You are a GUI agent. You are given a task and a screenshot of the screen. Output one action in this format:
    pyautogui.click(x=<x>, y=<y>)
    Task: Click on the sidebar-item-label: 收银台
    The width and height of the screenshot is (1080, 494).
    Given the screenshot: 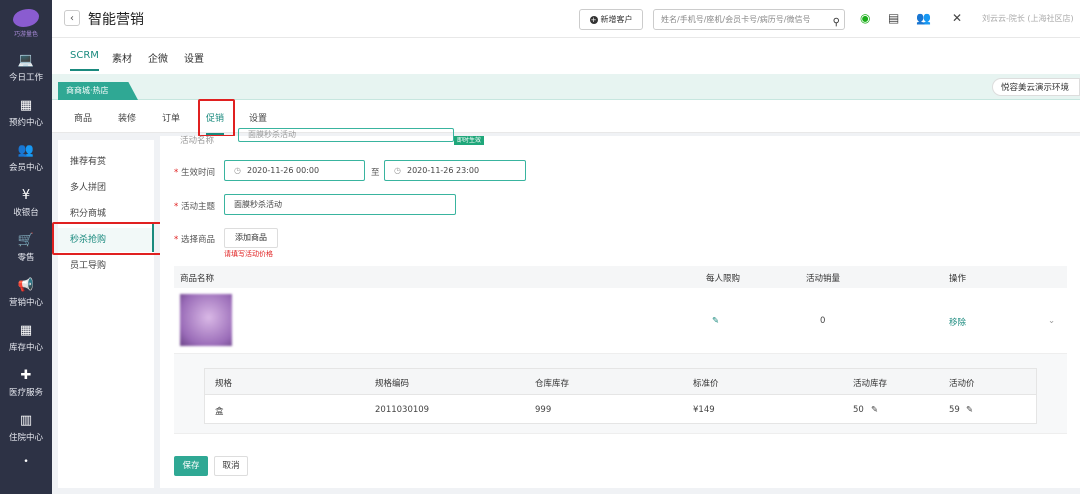 What is the action you would take?
    pyautogui.click(x=26, y=213)
    